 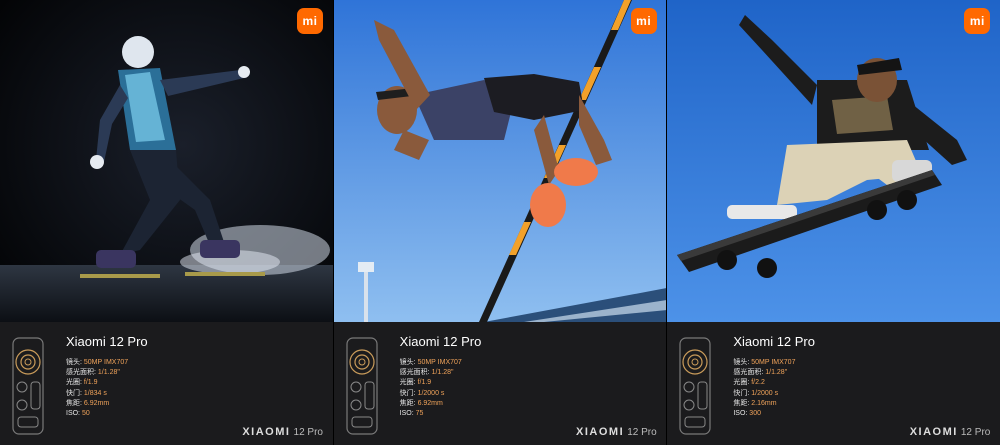 What do you see at coordinates (78, 414) in the screenshot?
I see `spec-iso: ISO: 50` at bounding box center [78, 414].